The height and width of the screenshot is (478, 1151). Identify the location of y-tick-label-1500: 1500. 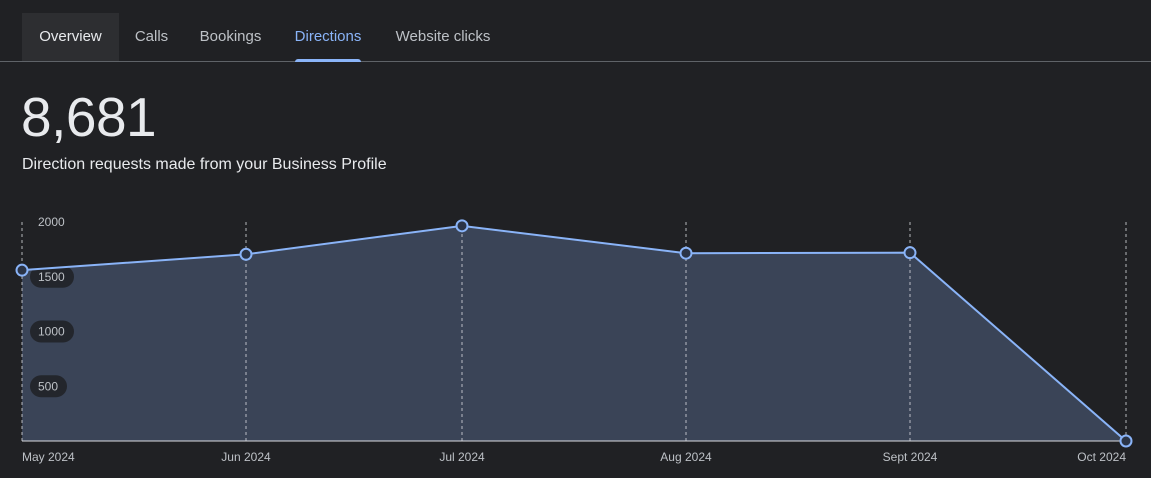
(51, 277).